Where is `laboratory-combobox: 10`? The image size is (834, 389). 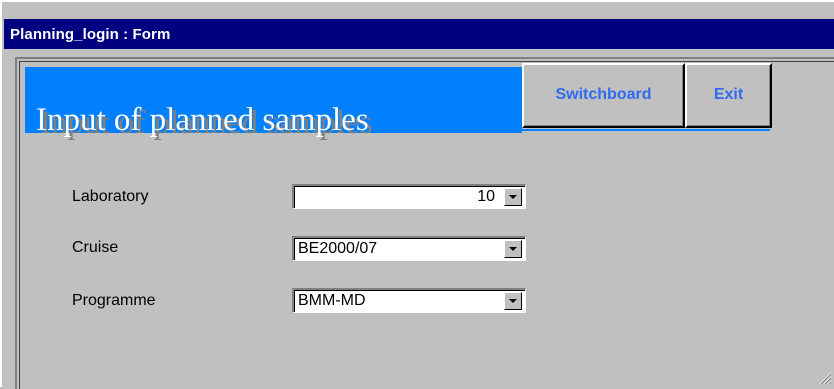 laboratory-combobox: 10 is located at coordinates (409, 196).